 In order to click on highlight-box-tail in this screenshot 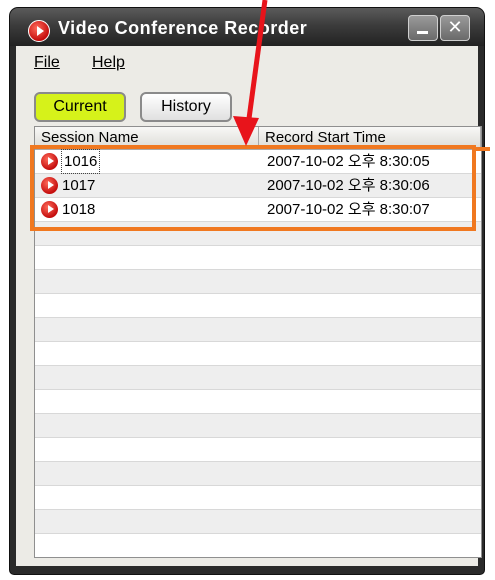, I will do `click(483, 149)`.